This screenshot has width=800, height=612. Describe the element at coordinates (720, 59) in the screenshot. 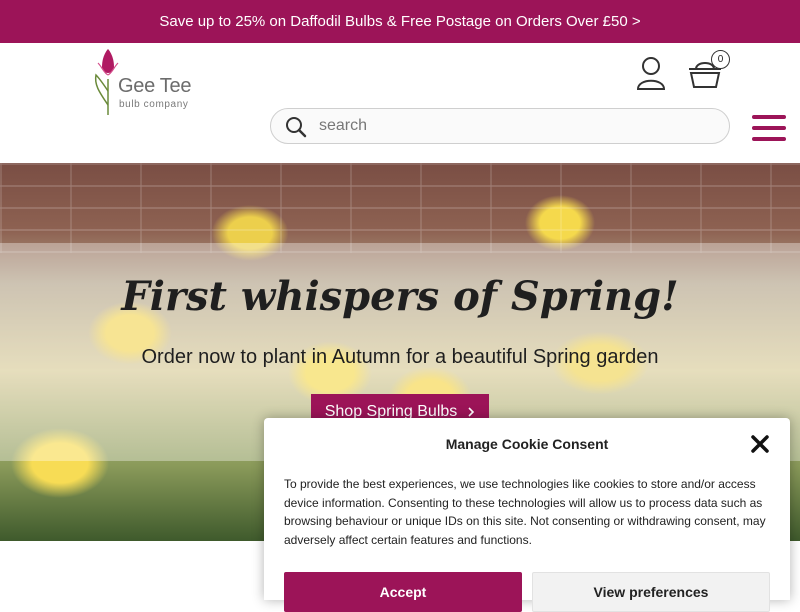

I see `basket-count-badge: 0` at that location.